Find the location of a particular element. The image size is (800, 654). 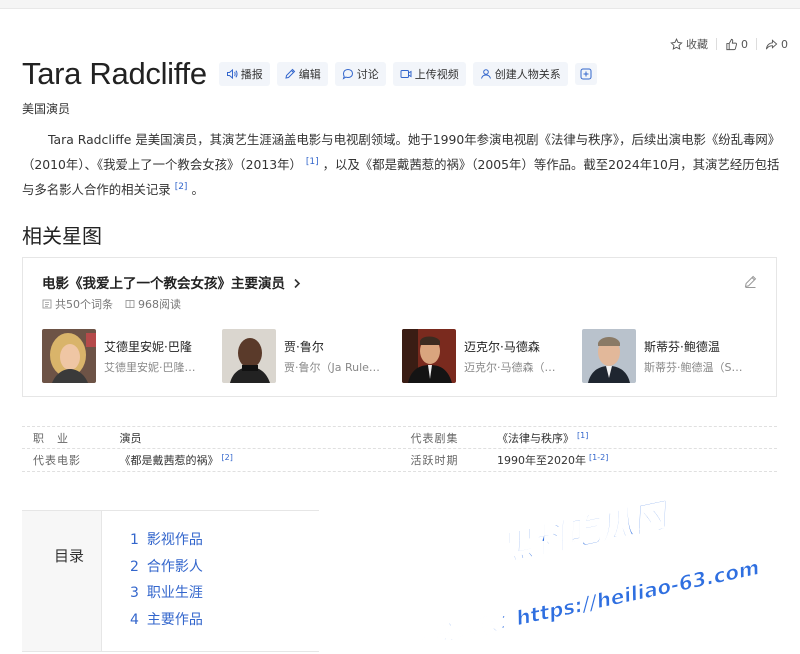

collect-label: 收藏 is located at coordinates (697, 44).